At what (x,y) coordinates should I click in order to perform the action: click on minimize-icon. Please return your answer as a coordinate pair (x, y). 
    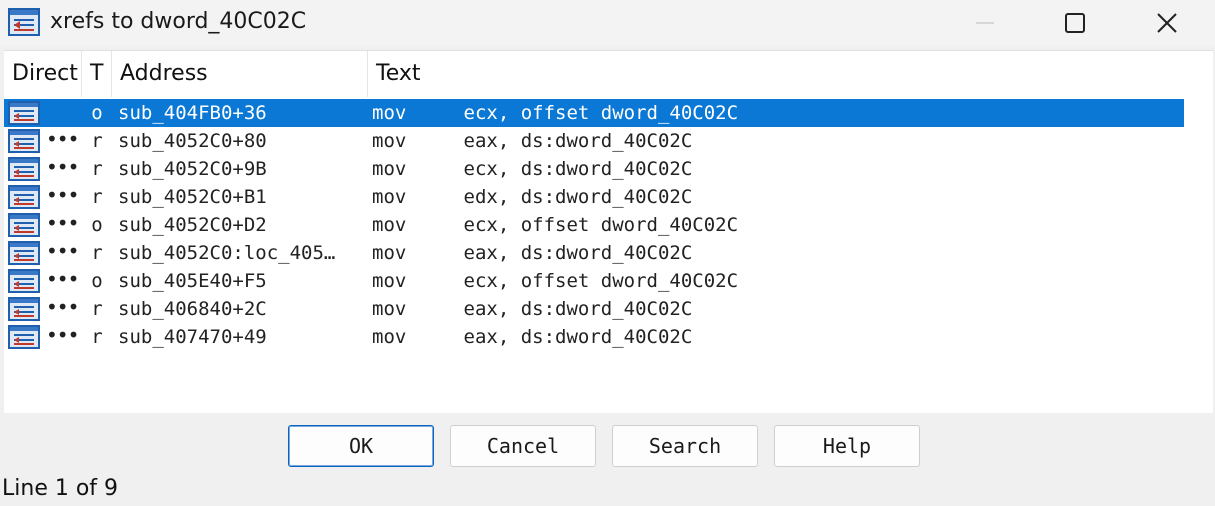
    Looking at the image, I should click on (985, 23).